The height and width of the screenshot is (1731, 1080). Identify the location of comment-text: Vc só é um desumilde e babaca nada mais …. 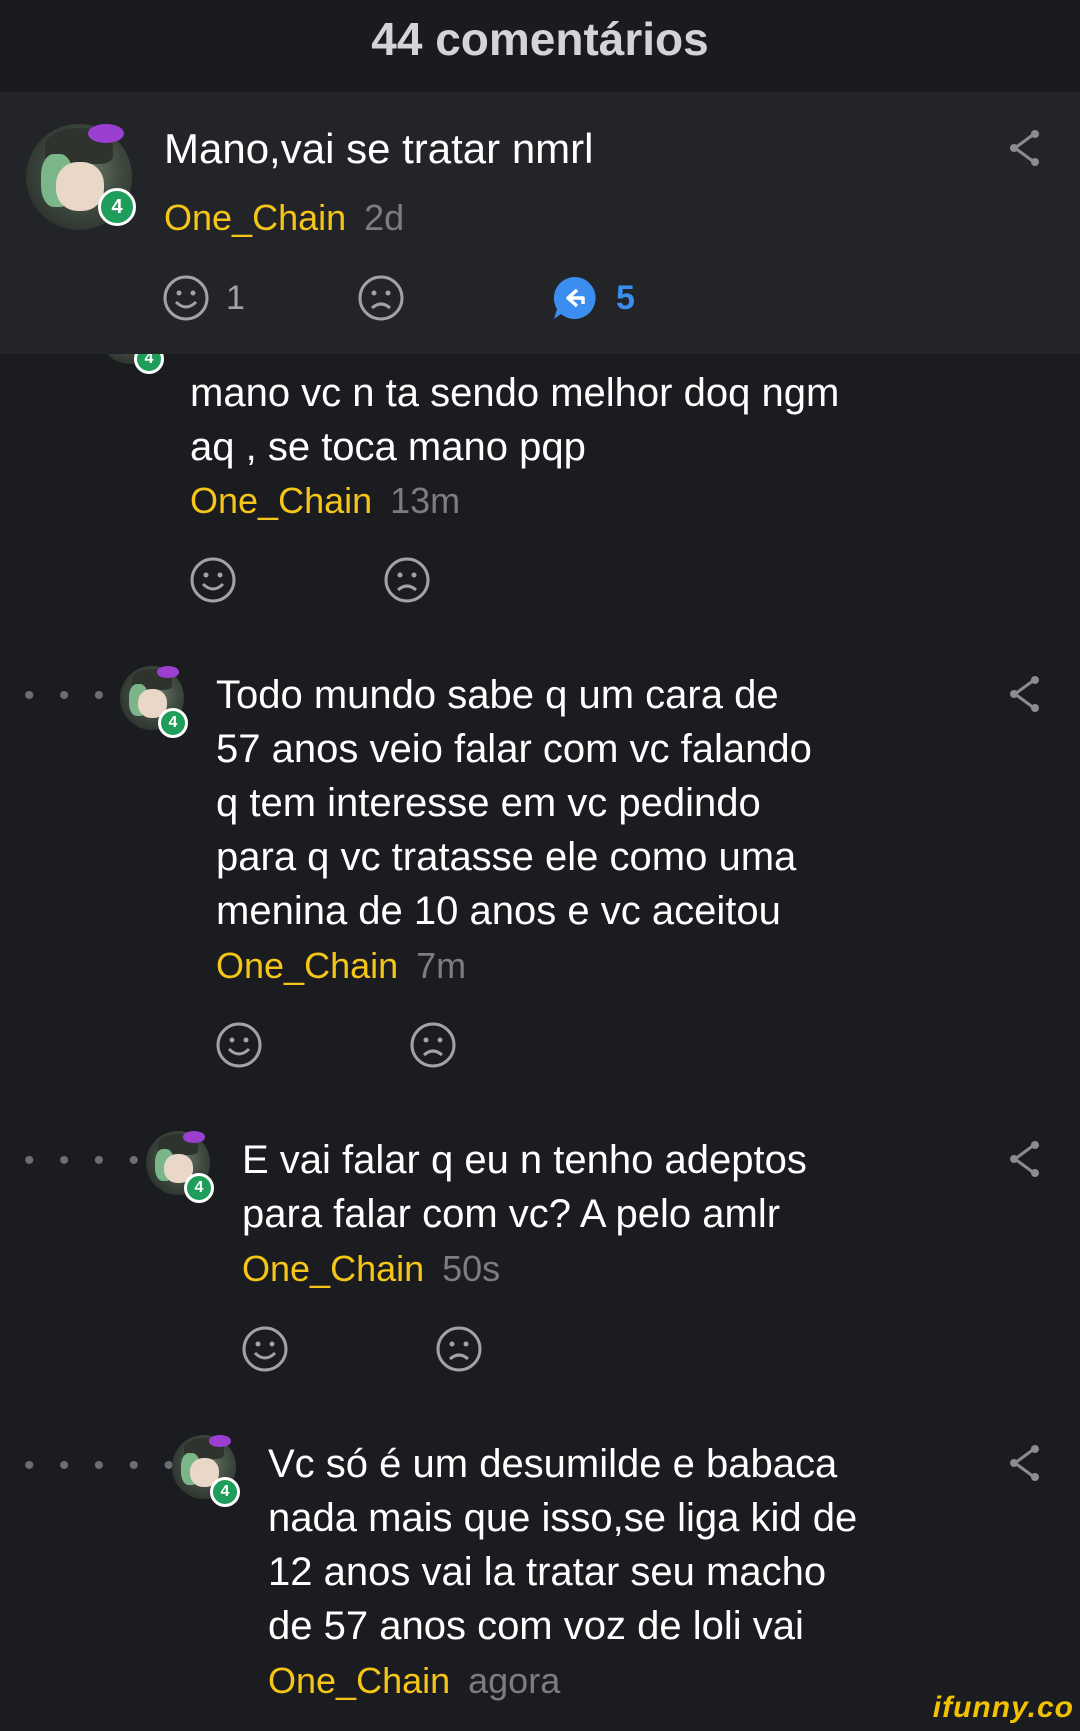
(563, 1545).